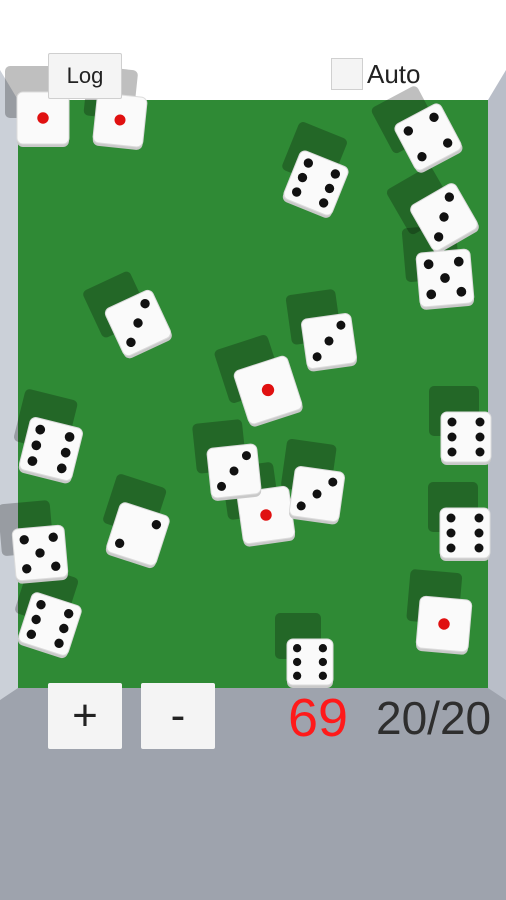 The height and width of the screenshot is (900, 506). I want to click on dice-total: 69, so click(318, 718).